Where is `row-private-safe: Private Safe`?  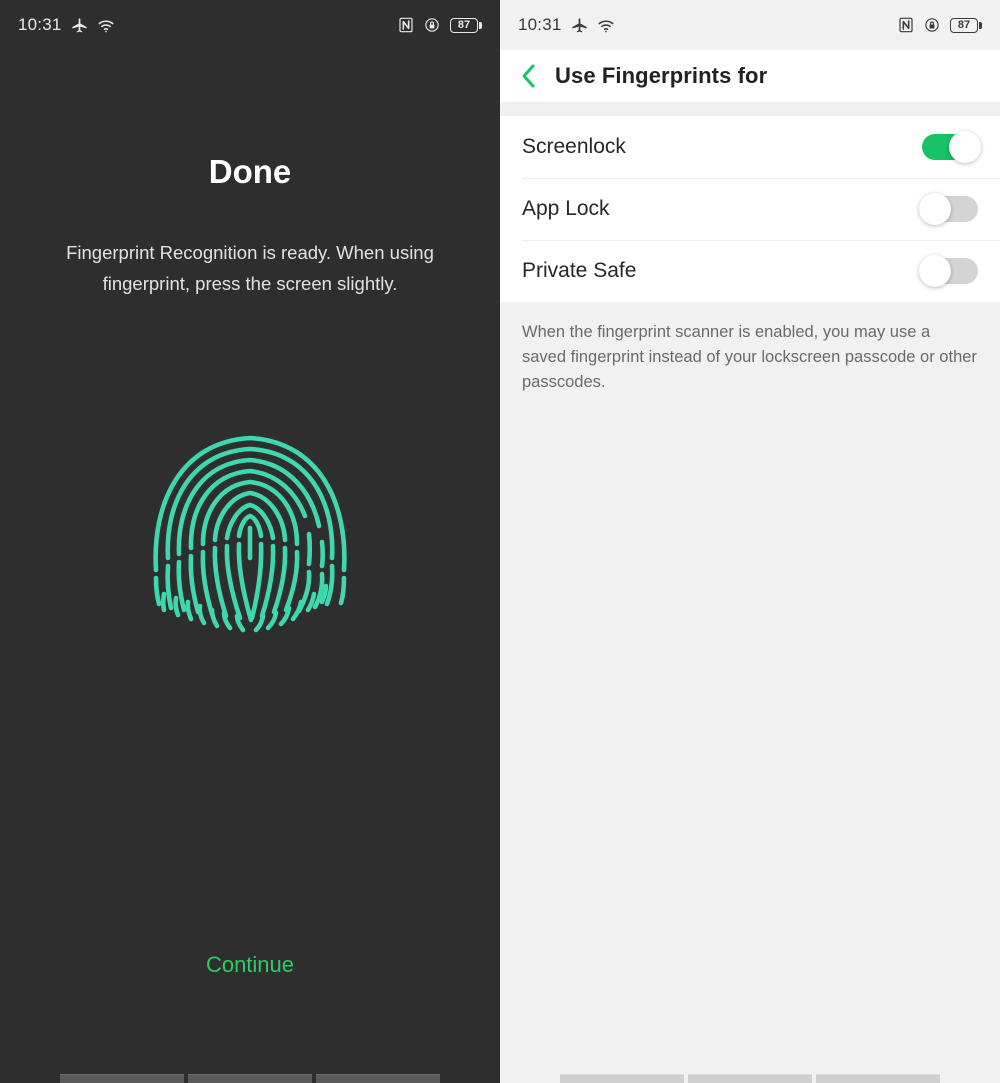 row-private-safe: Private Safe is located at coordinates (750, 271).